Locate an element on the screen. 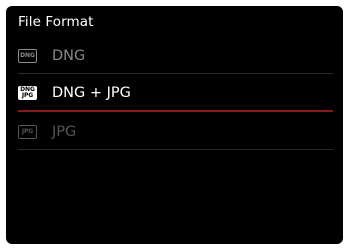  jpg-icon-text: JPG is located at coordinates (27, 131).